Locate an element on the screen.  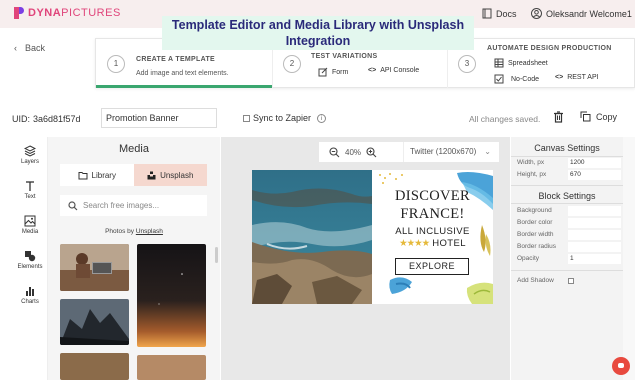
tool-elements: Elements is located at coordinates (30, 260).